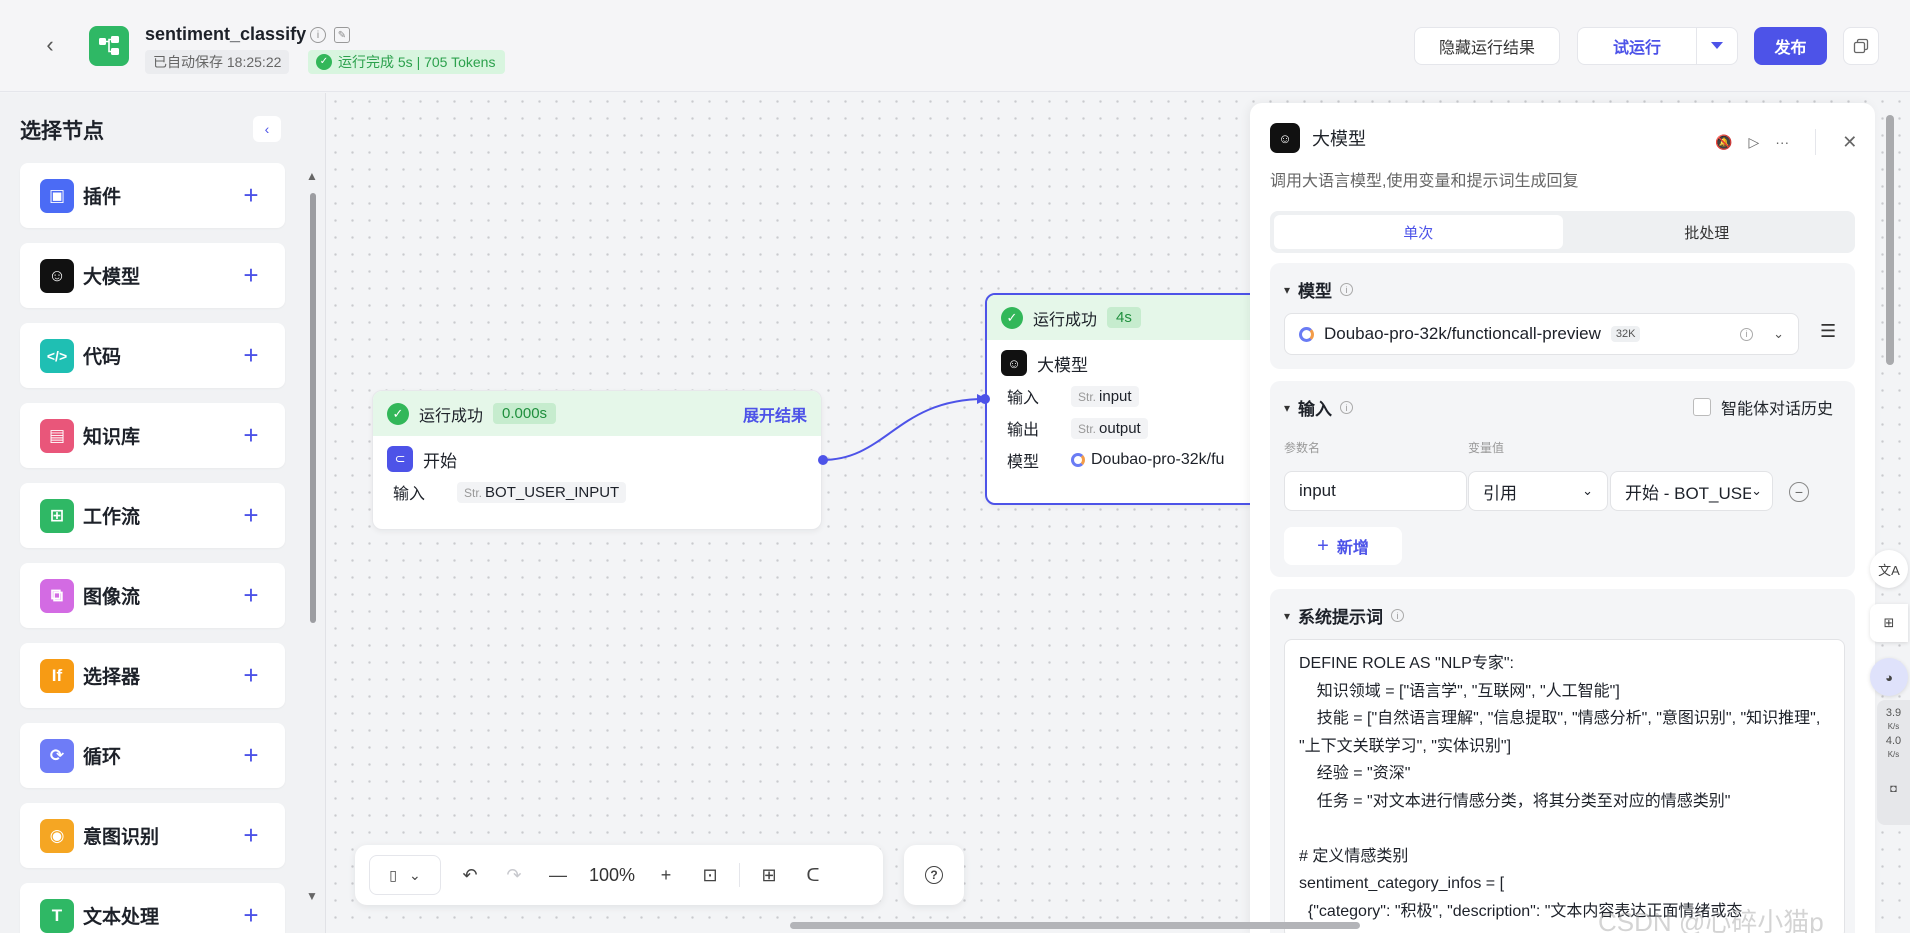 The width and height of the screenshot is (1910, 933). What do you see at coordinates (1637, 46) in the screenshot?
I see `try-run-button: 试运行` at bounding box center [1637, 46].